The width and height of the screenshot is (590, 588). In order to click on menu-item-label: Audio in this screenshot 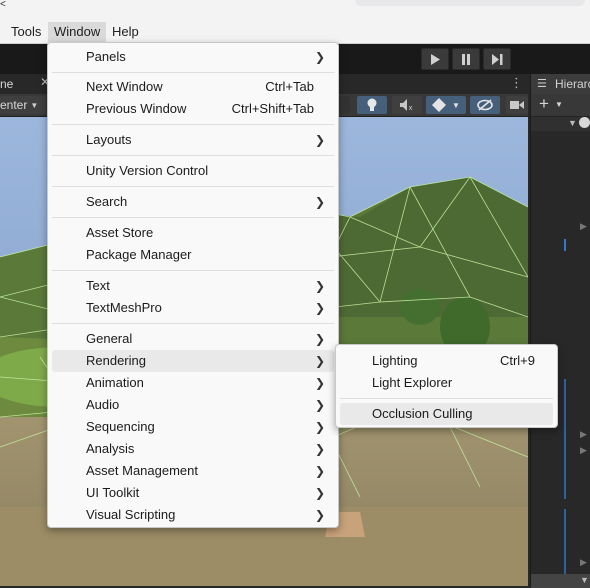, I will do `click(103, 404)`.